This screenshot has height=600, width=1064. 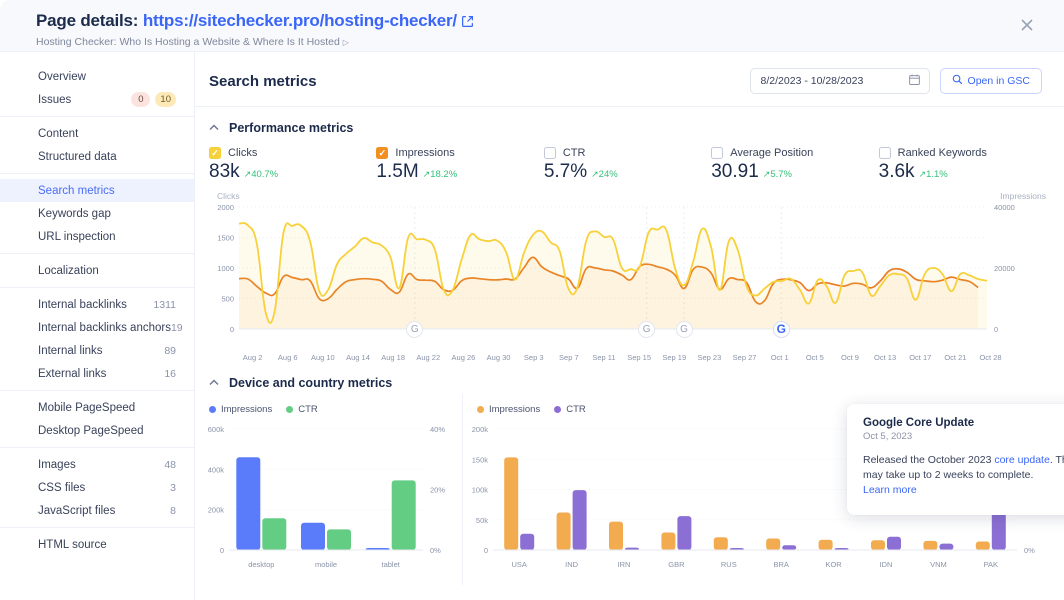 I want to click on sidebar-item-url-inspection: URL inspection, so click(x=97, y=236).